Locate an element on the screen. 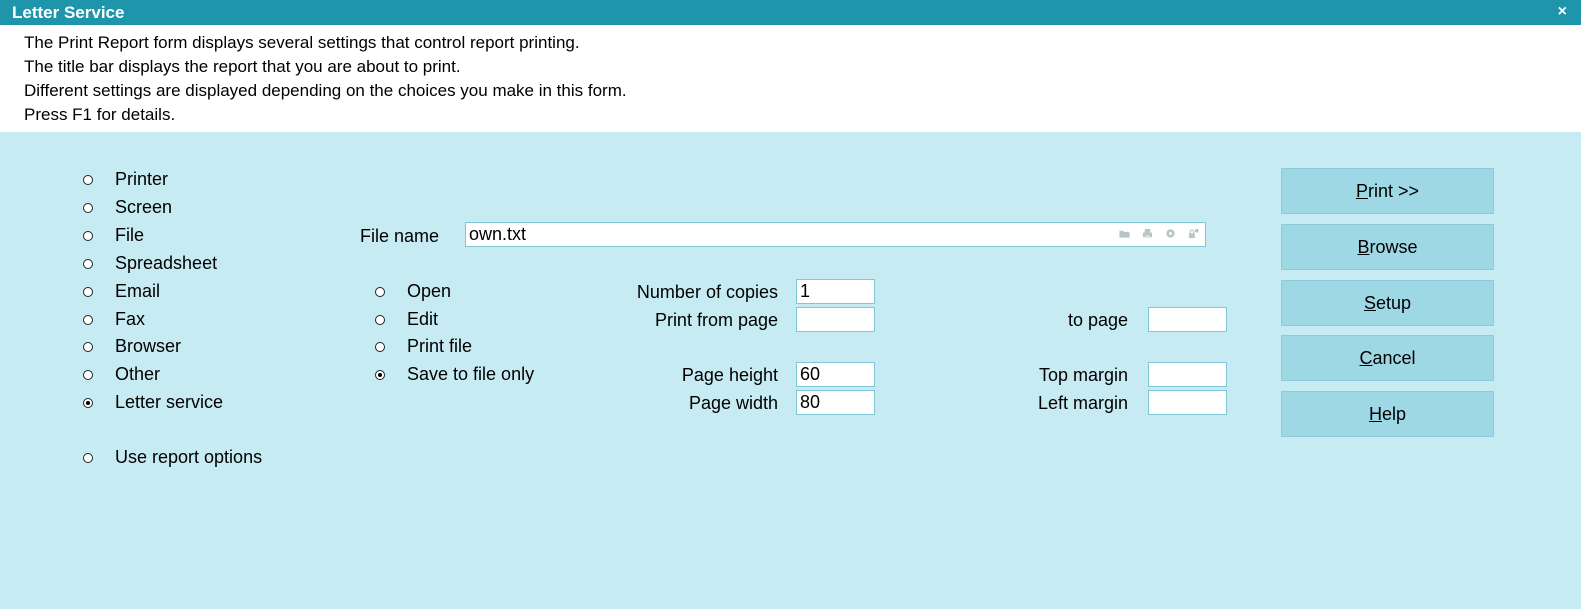 Image resolution: width=1581 pixels, height=609 pixels. radio-label: Email is located at coordinates (138, 291).